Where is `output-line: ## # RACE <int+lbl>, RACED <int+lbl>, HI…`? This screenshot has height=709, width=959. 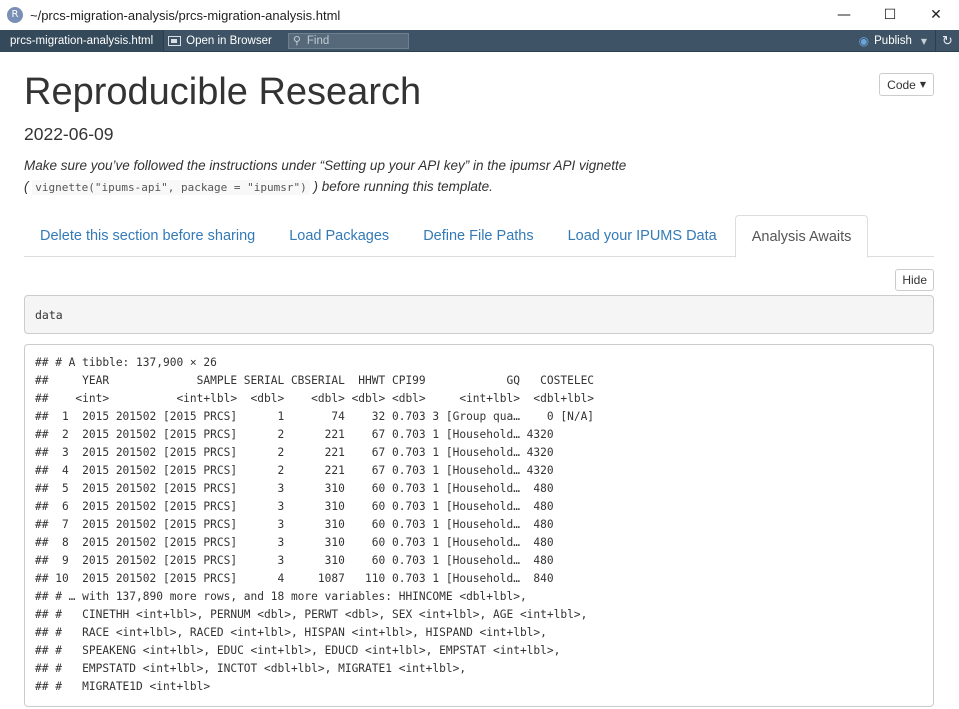 output-line: ## # RACE <int+lbl>, RACED <int+lbl>, HI… is located at coordinates (291, 632).